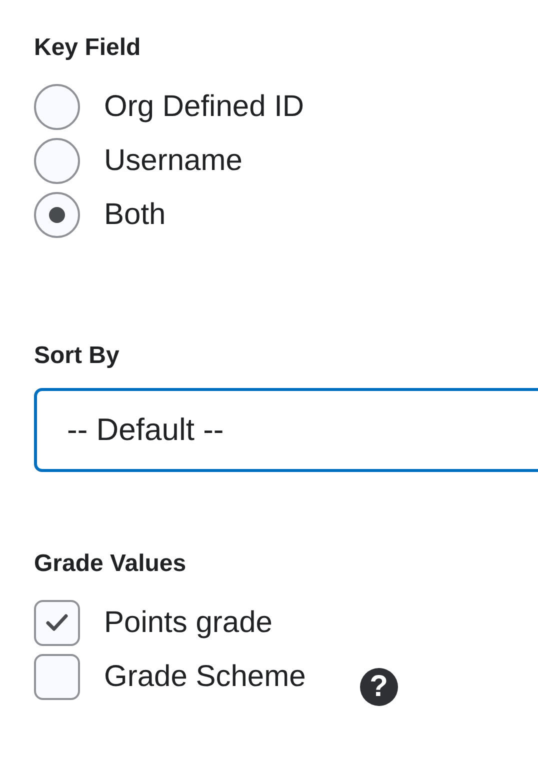 The height and width of the screenshot is (782, 538). I want to click on help-button: ?, so click(379, 687).